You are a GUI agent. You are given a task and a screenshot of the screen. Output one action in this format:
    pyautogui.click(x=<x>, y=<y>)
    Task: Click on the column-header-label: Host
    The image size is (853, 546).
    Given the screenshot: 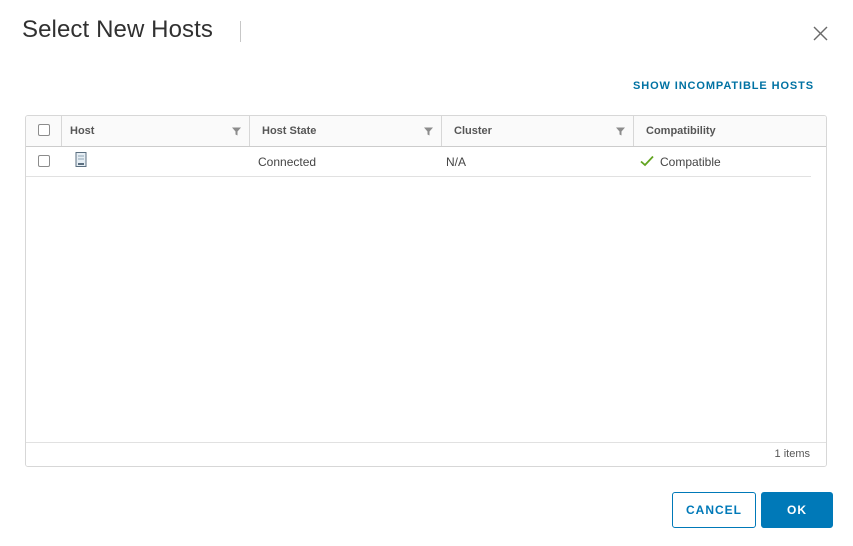 What is the action you would take?
    pyautogui.click(x=82, y=131)
    